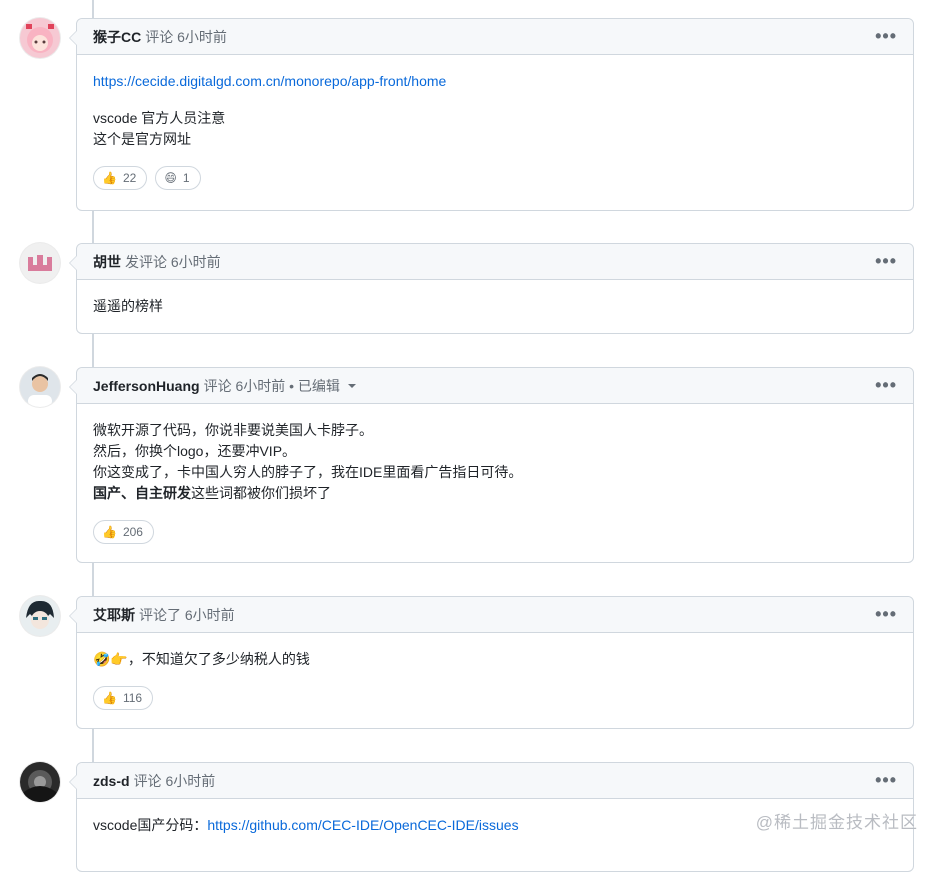  I want to click on comment-header: JeffersonHuang 评论 6小时前 • 已编辑 •••, so click(495, 386).